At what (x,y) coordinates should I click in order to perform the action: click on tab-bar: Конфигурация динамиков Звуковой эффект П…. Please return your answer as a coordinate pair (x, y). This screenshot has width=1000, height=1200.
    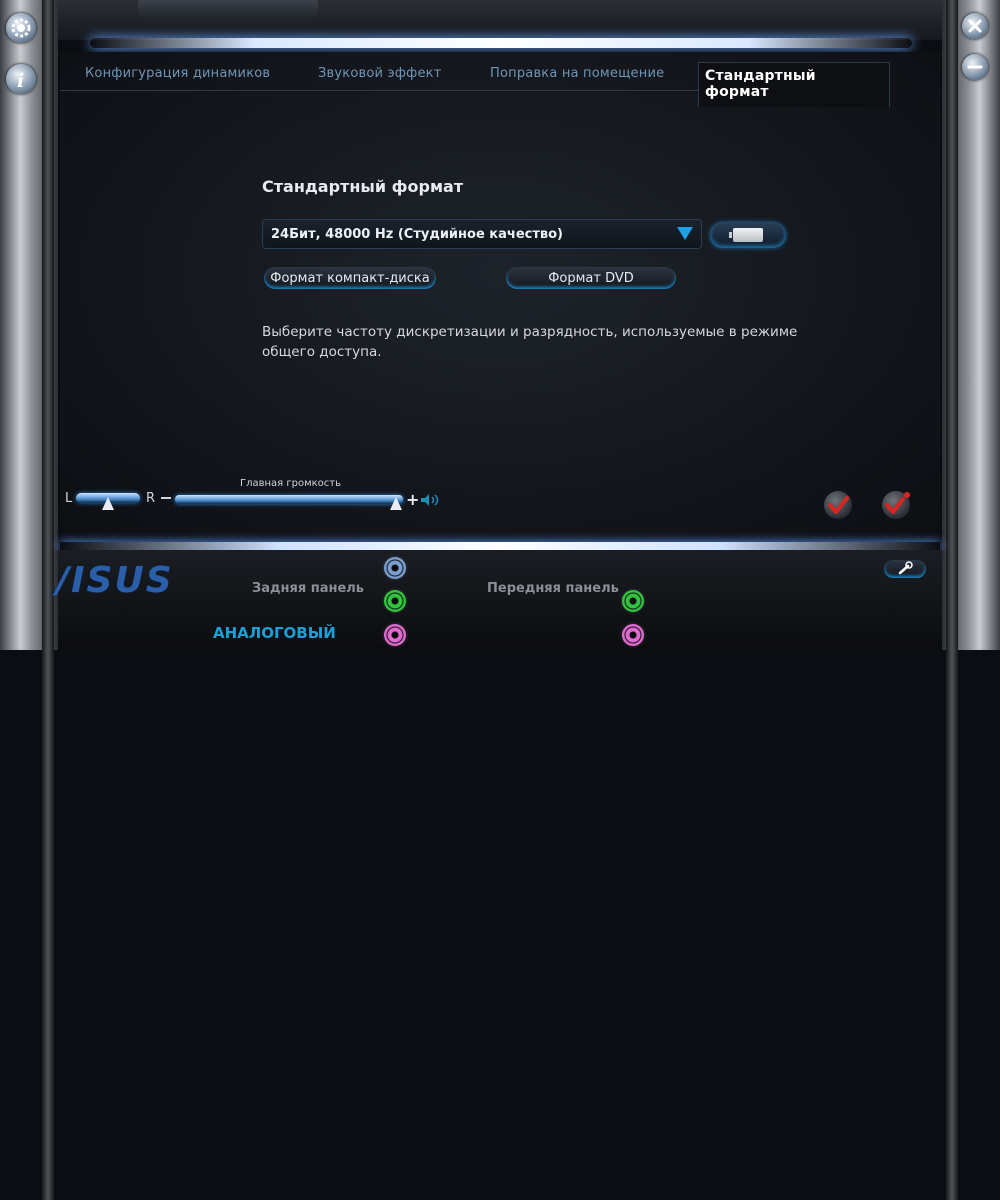
    Looking at the image, I should click on (475, 83).